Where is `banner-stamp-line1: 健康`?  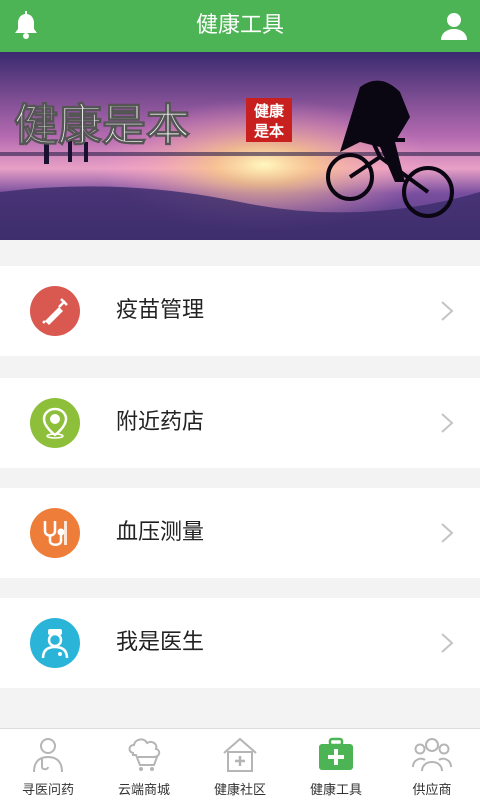
banner-stamp-line1: 健康 is located at coordinates (269, 111).